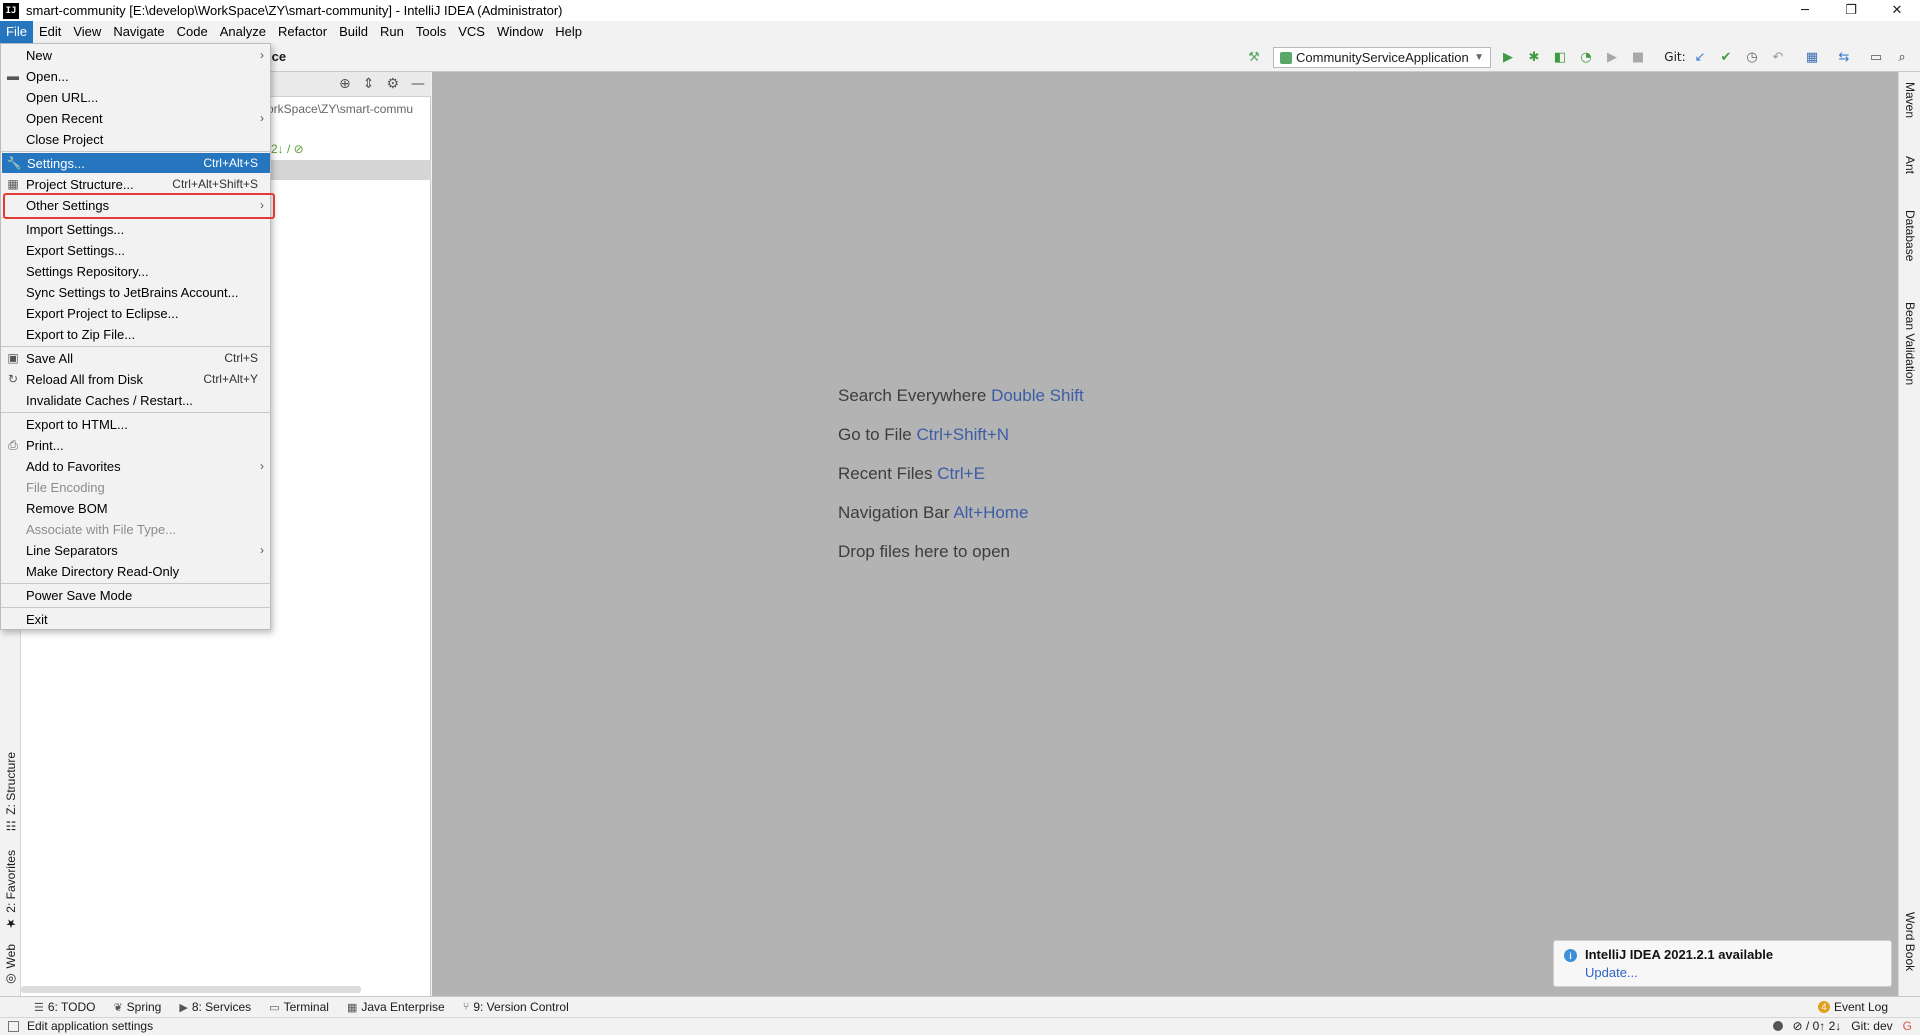 This screenshot has width=1920, height=1035. Describe the element at coordinates (1851, 10) in the screenshot. I see `restore-button: ❐` at that location.